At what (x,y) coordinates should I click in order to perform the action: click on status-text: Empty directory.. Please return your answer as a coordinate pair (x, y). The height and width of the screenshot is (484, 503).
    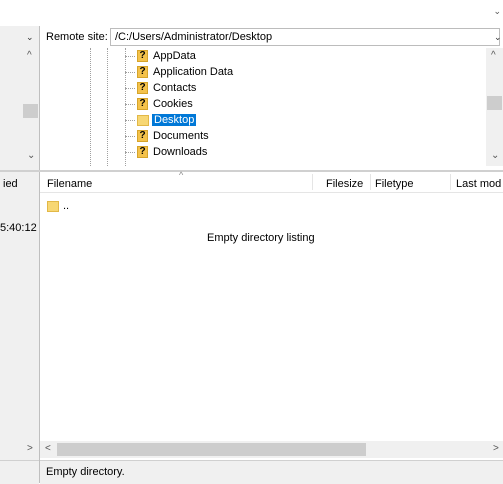
    Looking at the image, I should click on (85, 472).